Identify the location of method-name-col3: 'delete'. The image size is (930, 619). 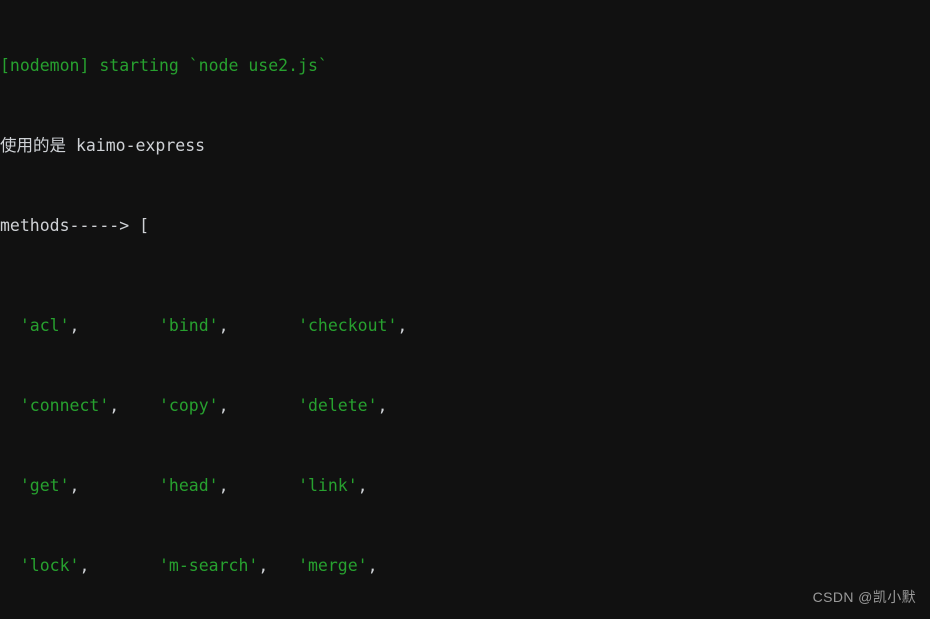
(338, 405).